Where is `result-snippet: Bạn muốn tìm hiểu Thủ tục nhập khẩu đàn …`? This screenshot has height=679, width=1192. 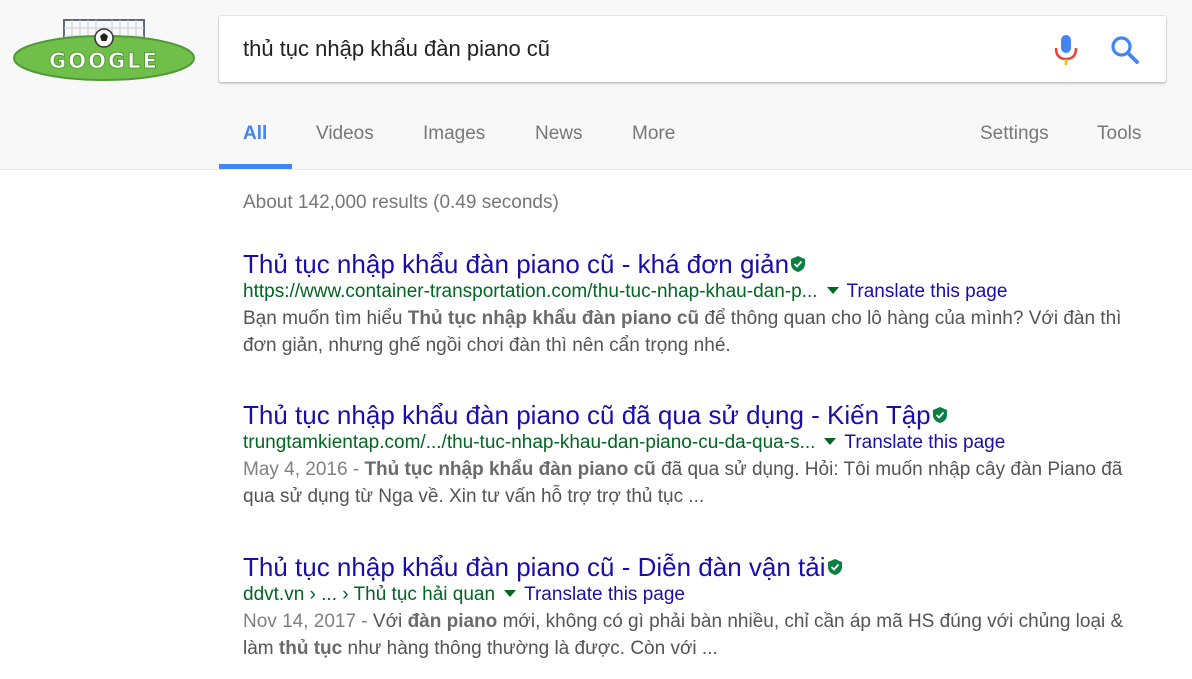 result-snippet: Bạn muốn tìm hiểu Thủ tục nhập khẩu đàn … is located at coordinates (693, 332).